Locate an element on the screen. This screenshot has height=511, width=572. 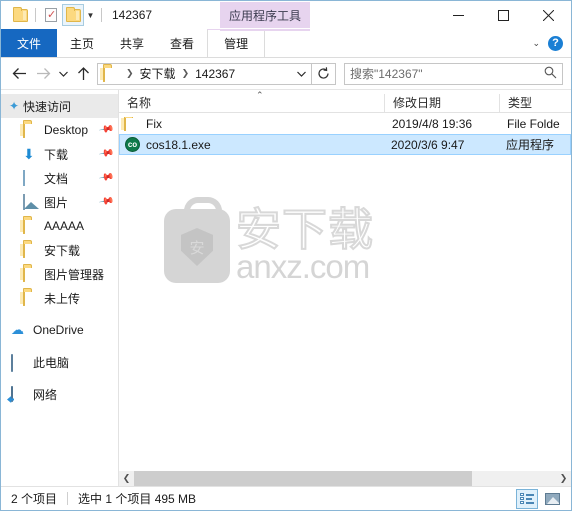
scroll-right-icon: ❯ is located at coordinates (563, 478).